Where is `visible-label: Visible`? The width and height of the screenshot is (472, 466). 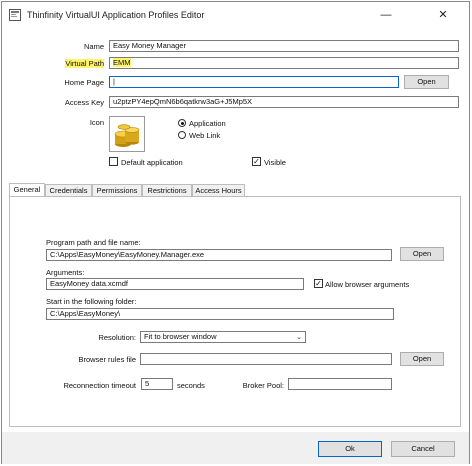
visible-label: Visible is located at coordinates (275, 162).